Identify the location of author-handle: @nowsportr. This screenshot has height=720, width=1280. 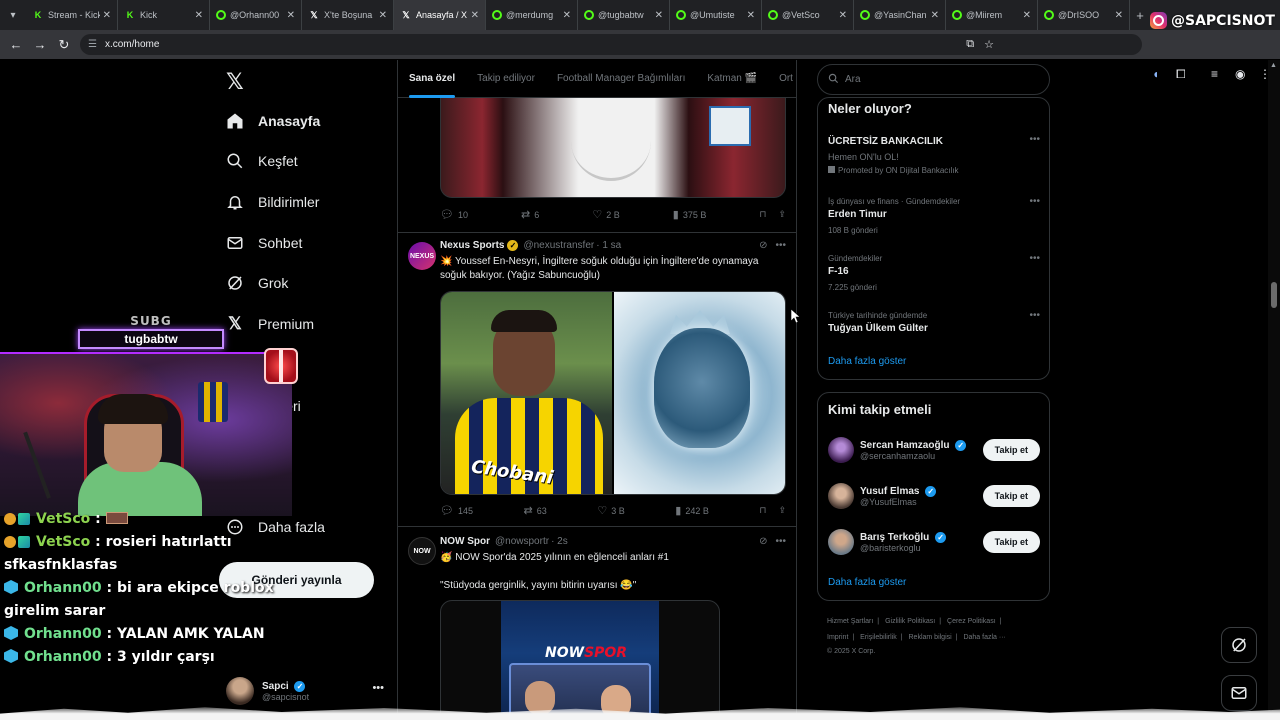
(522, 541).